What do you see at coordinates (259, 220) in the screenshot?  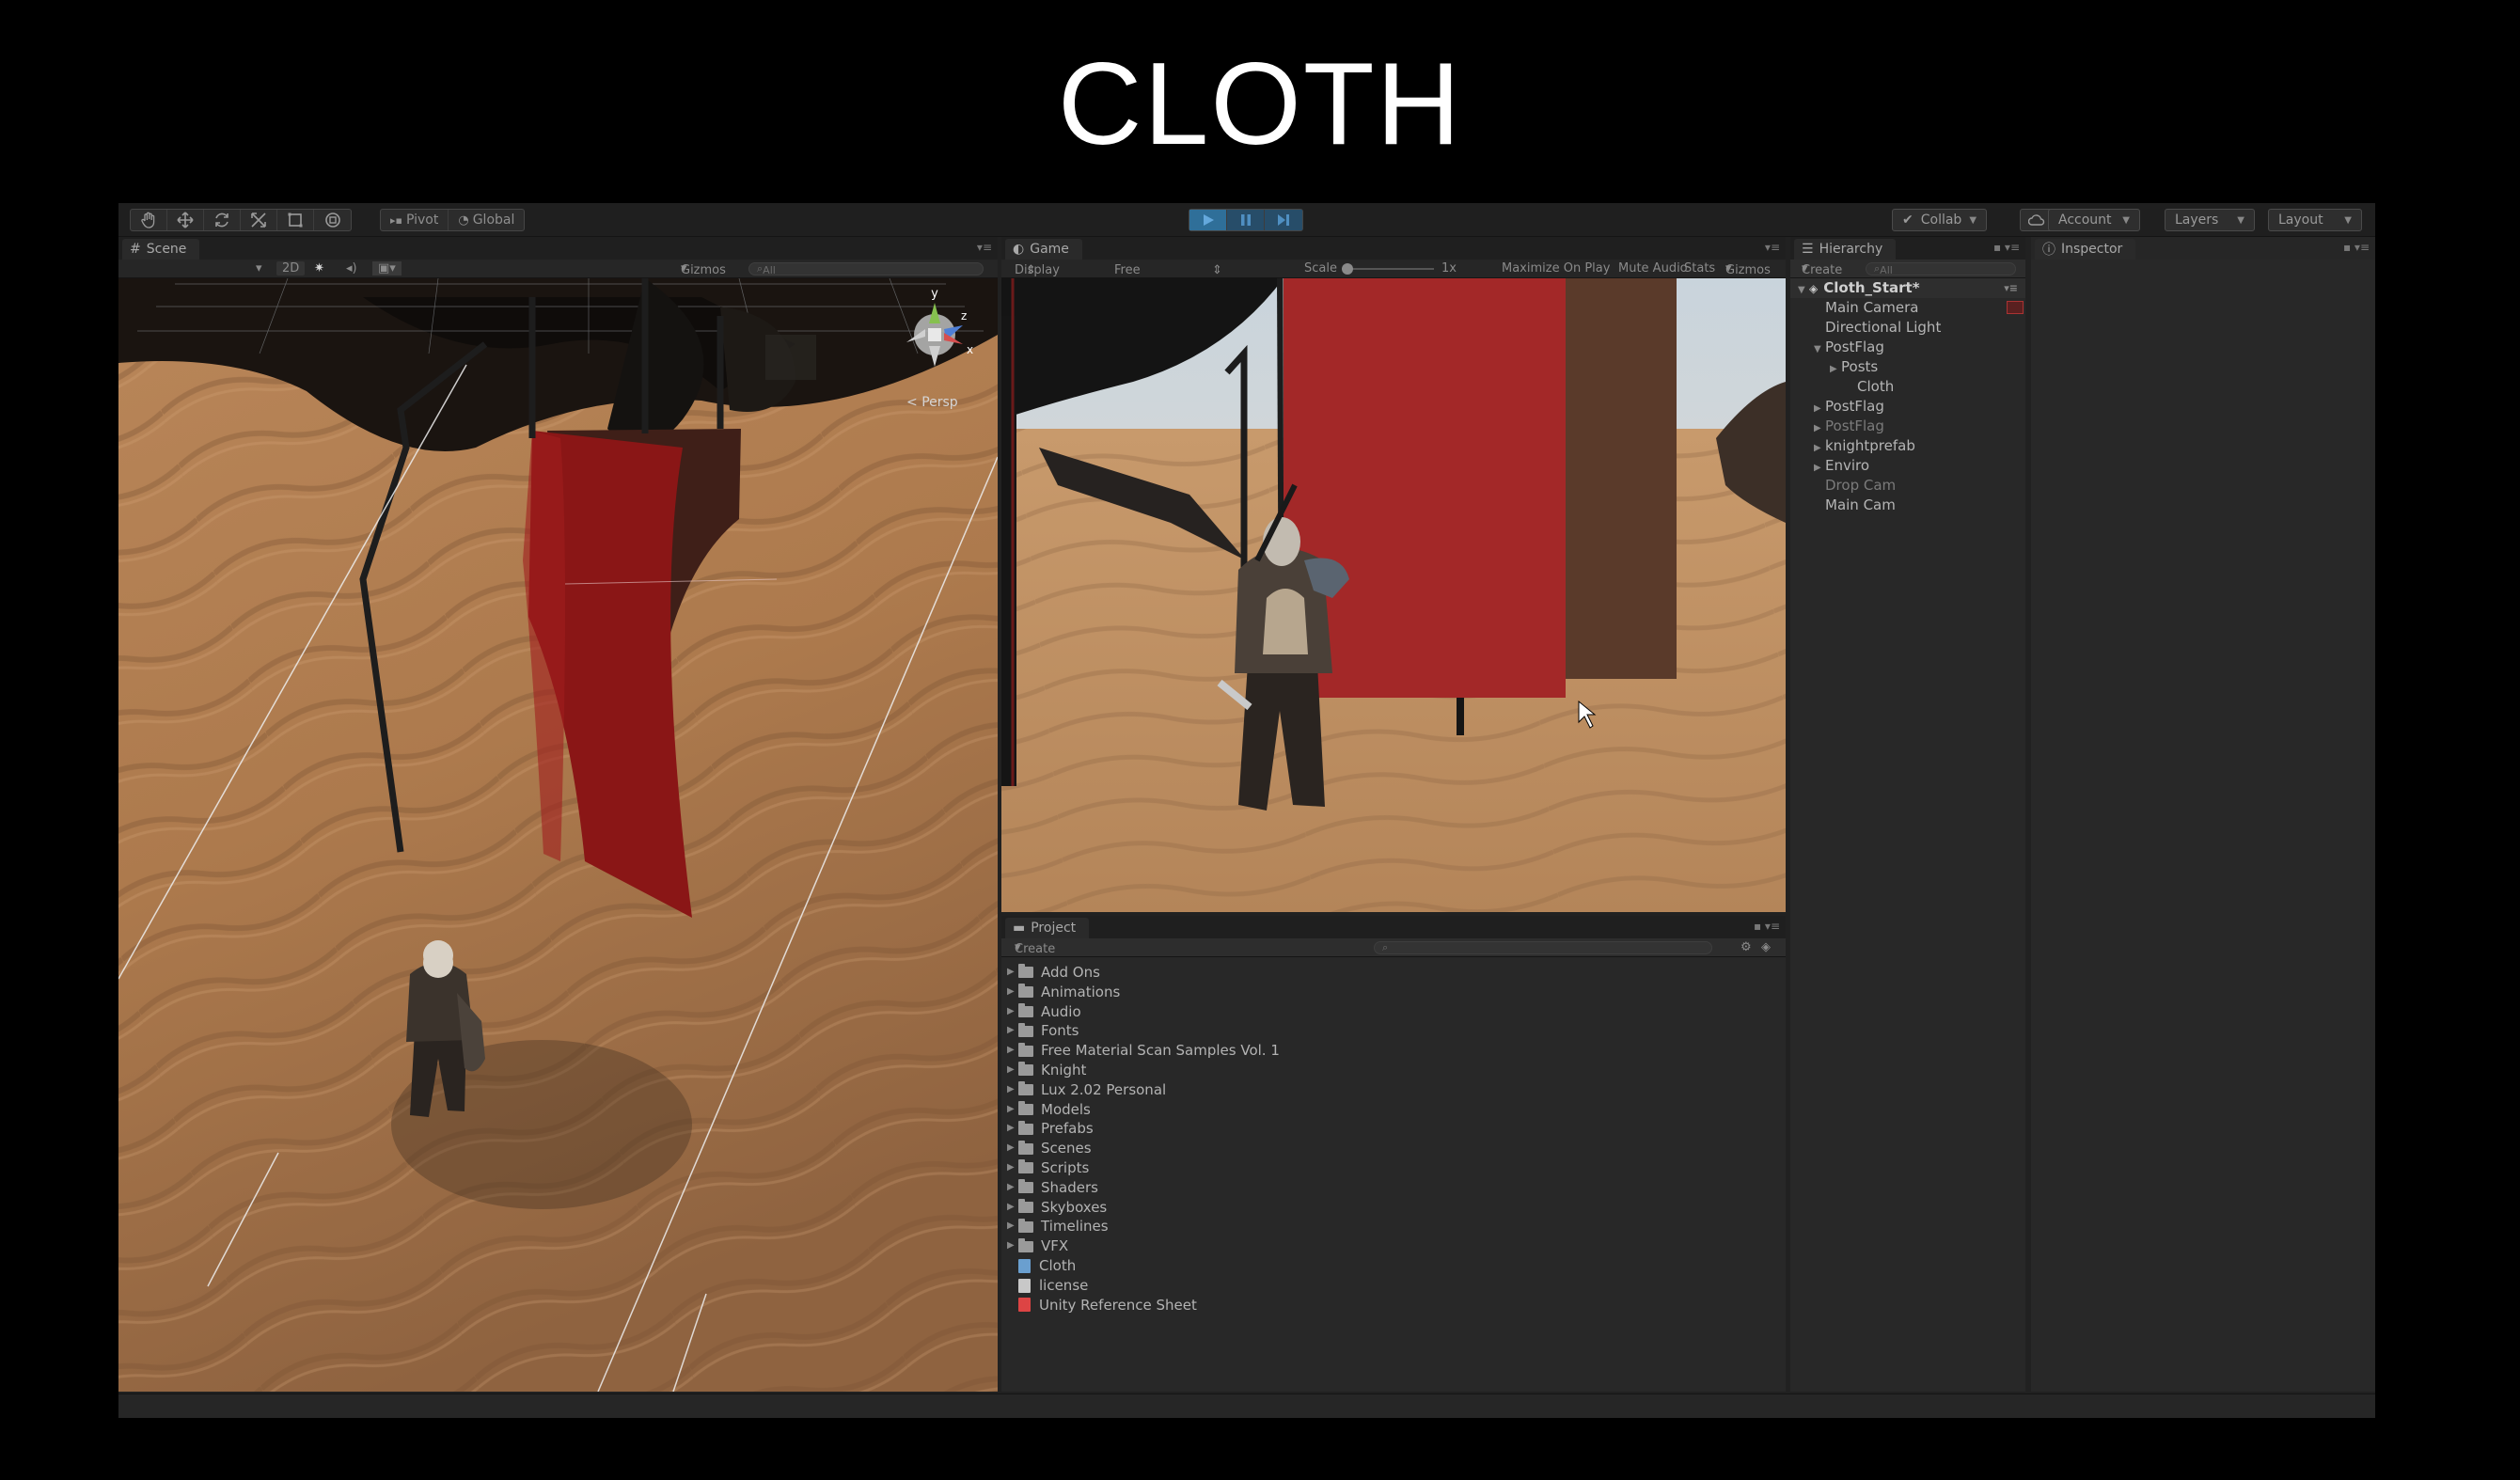 I see `scale-tool-button` at bounding box center [259, 220].